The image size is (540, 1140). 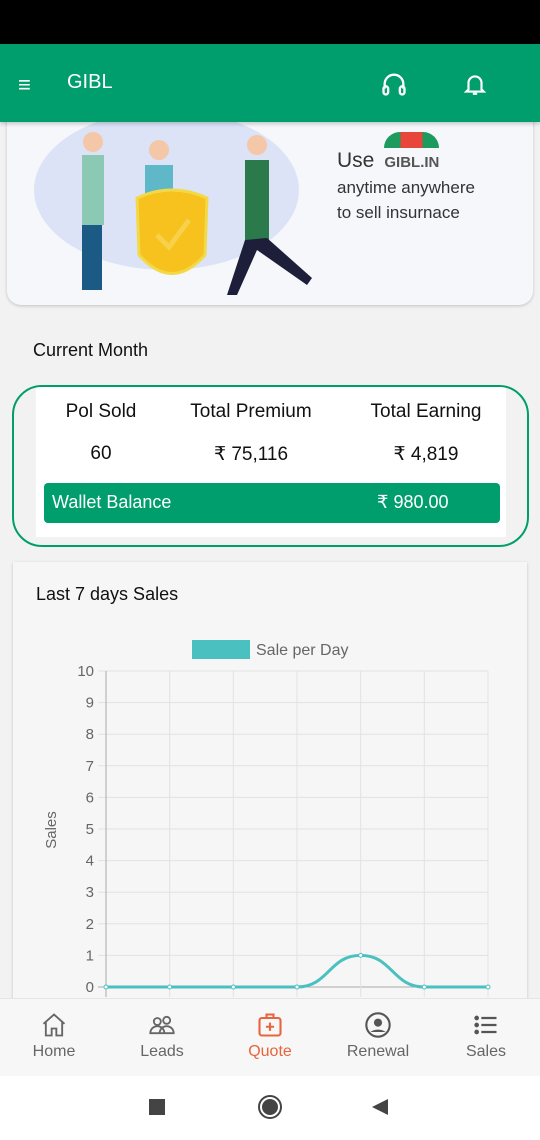 I want to click on app-title: GIBL, so click(x=90, y=82).